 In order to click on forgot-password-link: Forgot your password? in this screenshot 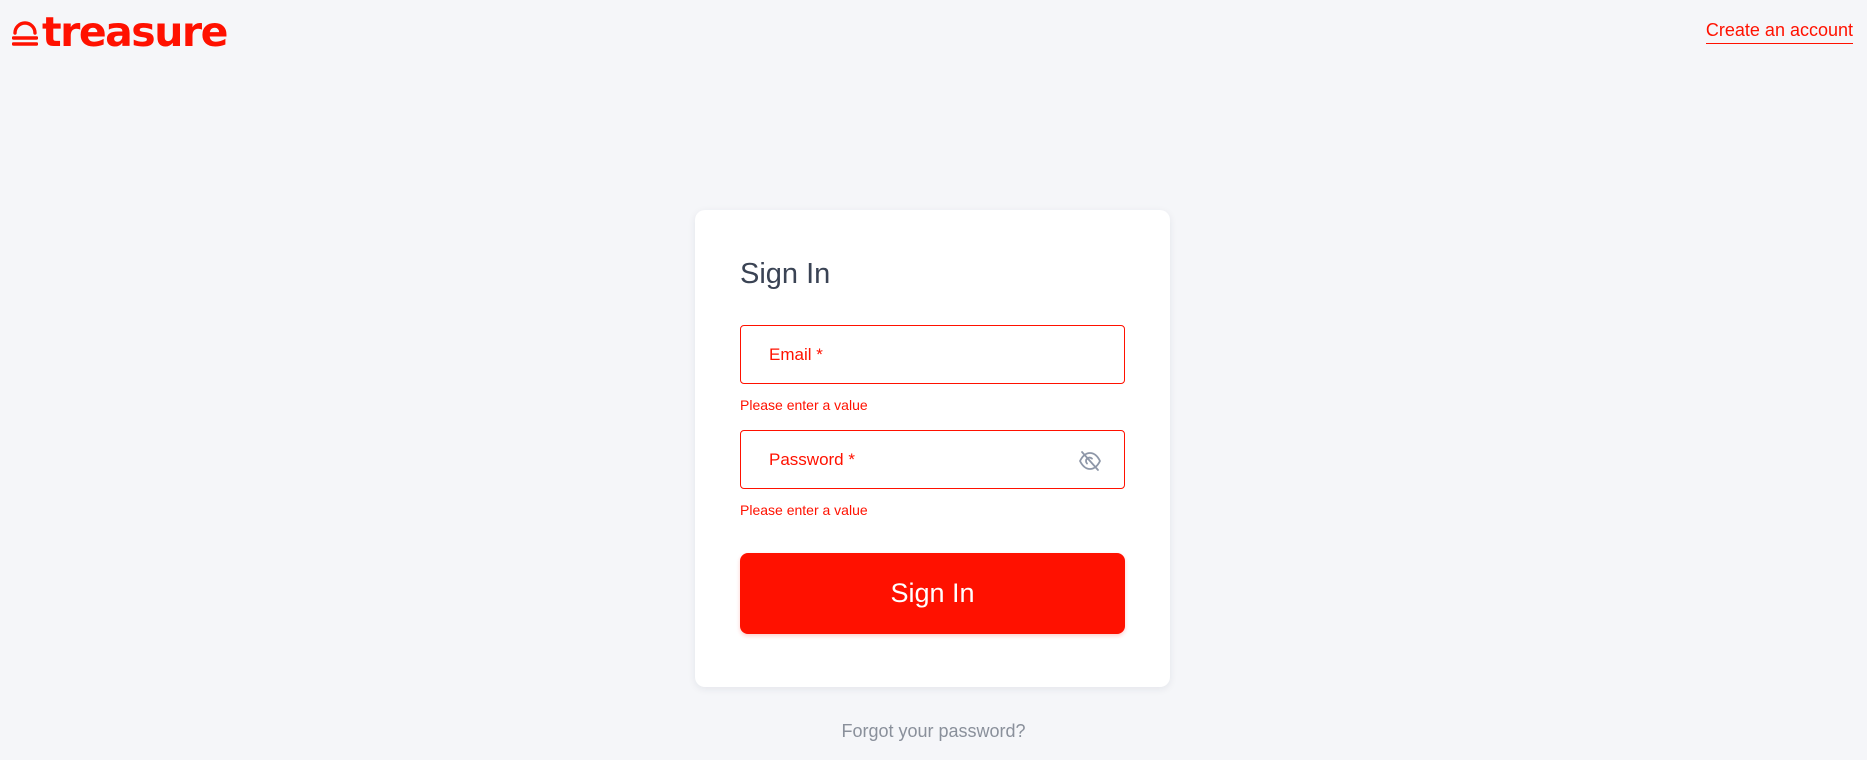, I will do `click(933, 731)`.